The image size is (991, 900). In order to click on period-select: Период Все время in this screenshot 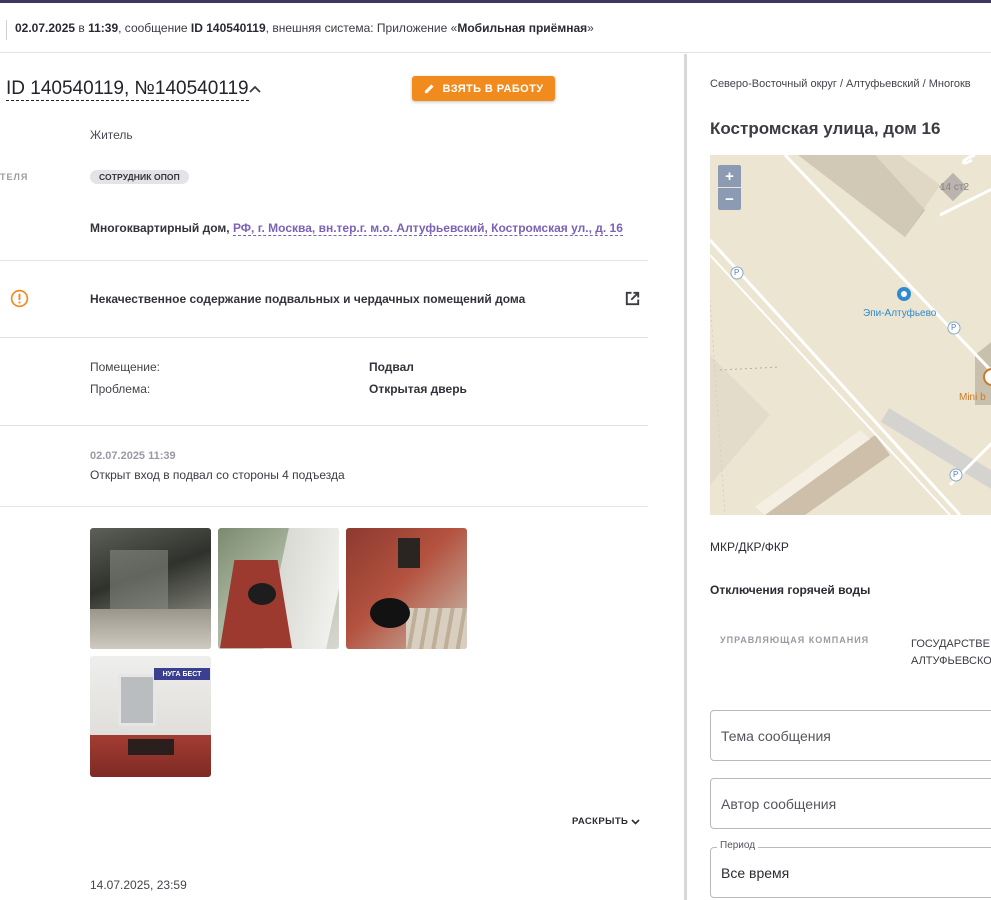, I will do `click(850, 869)`.